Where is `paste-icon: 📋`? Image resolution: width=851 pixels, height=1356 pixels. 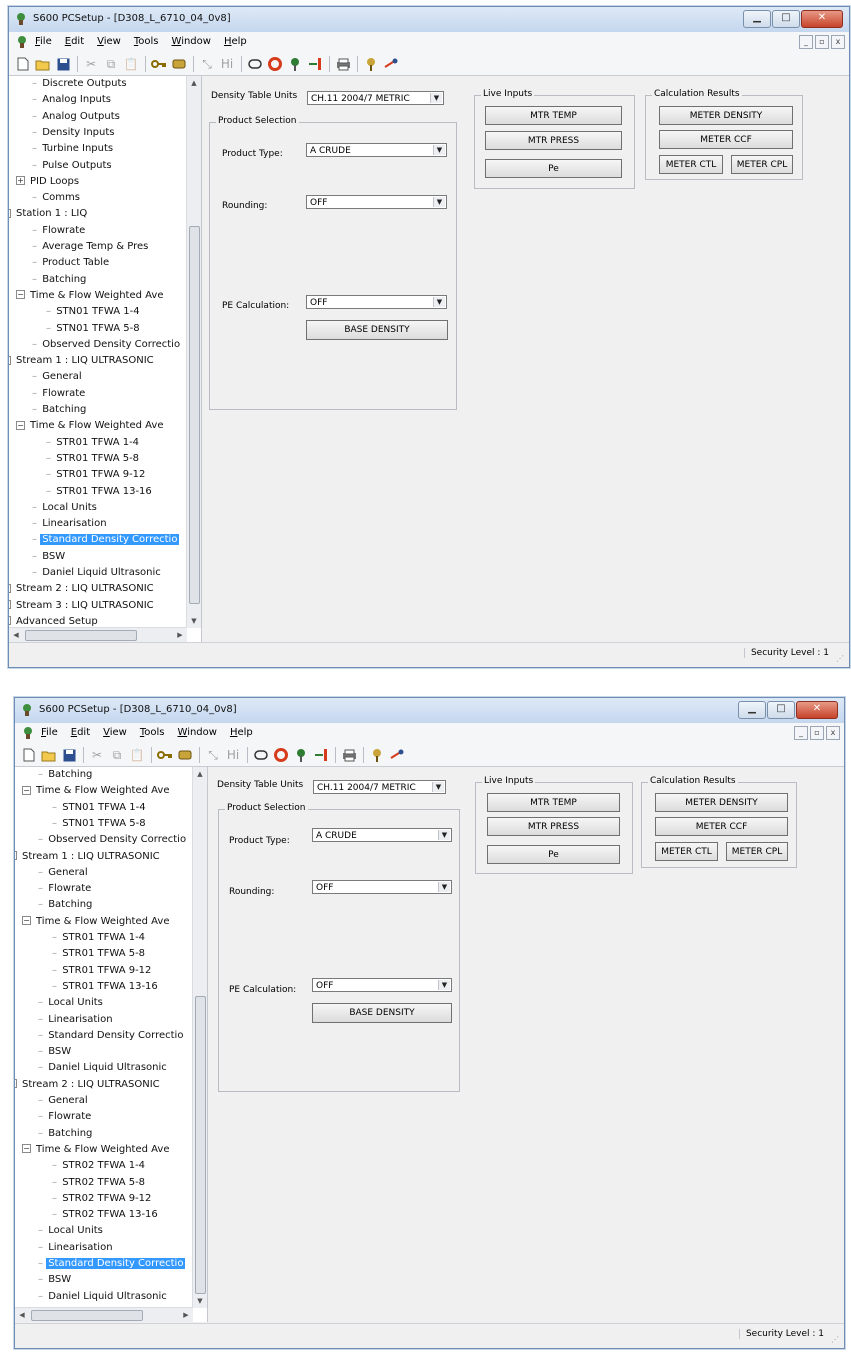 paste-icon: 📋 is located at coordinates (137, 755).